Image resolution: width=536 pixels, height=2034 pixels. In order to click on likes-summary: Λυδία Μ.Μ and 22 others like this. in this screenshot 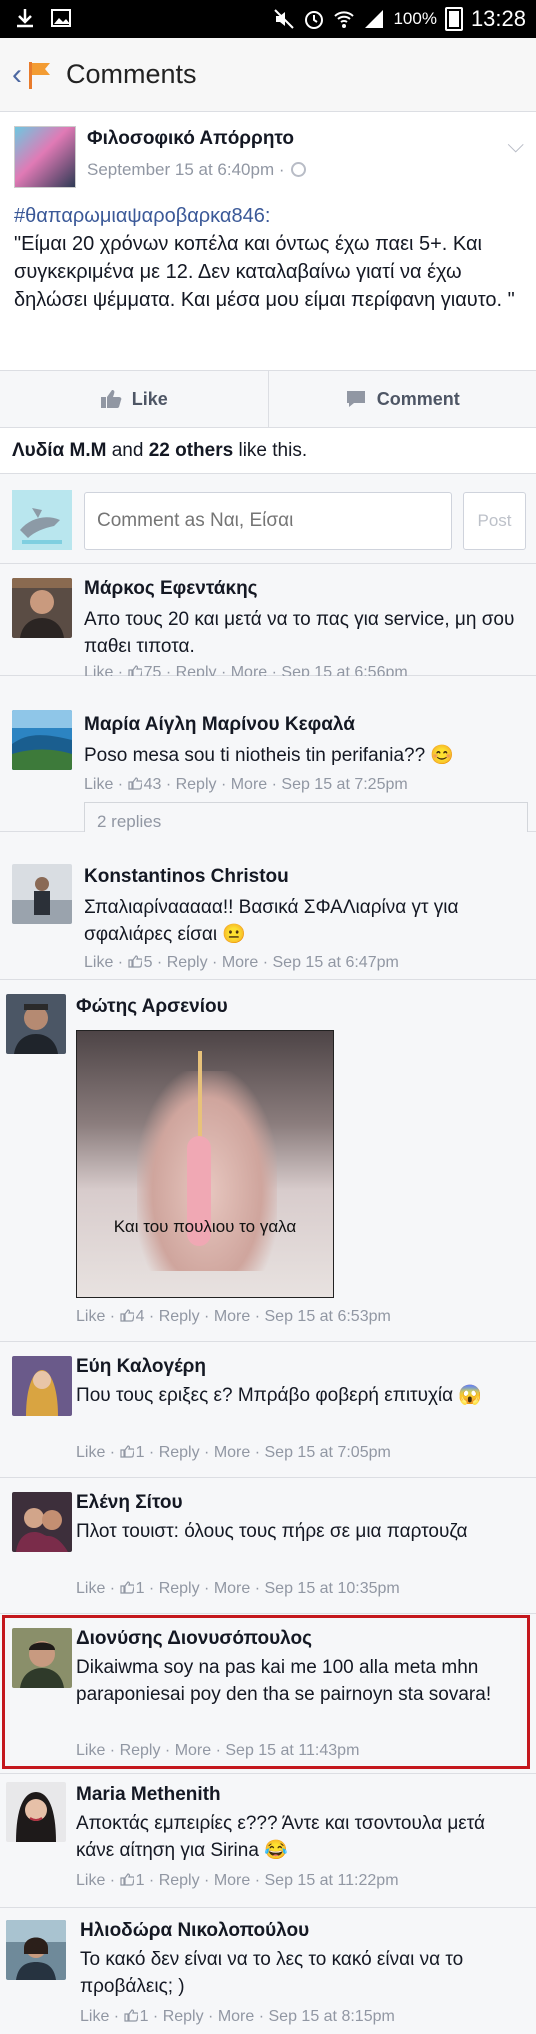, I will do `click(268, 451)`.